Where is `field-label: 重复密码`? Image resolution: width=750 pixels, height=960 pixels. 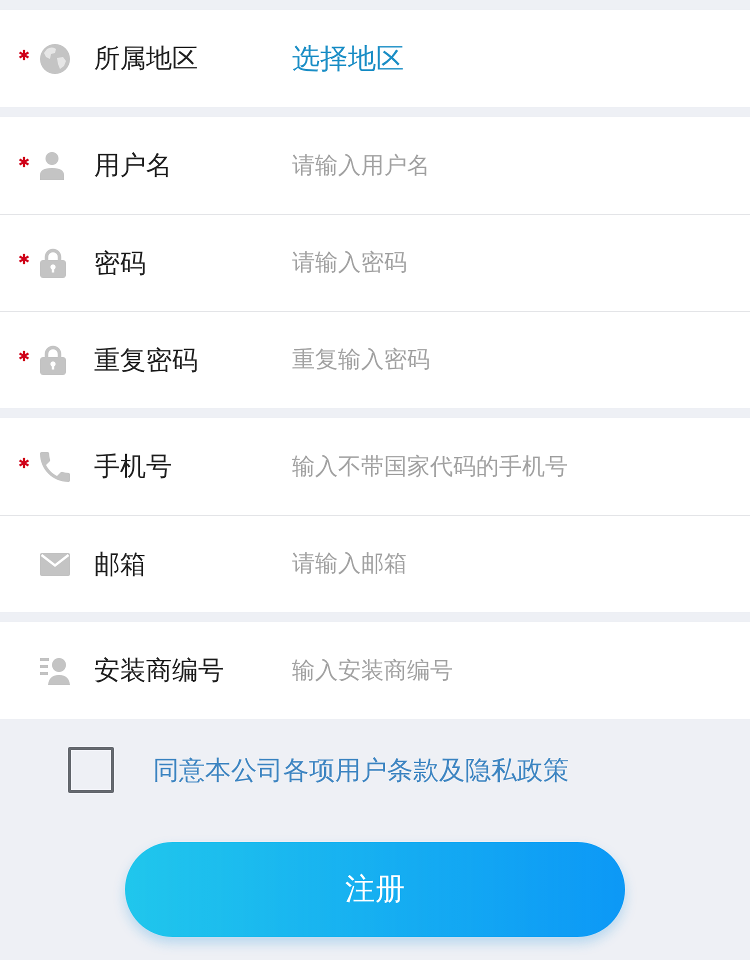 field-label: 重复密码 is located at coordinates (146, 361).